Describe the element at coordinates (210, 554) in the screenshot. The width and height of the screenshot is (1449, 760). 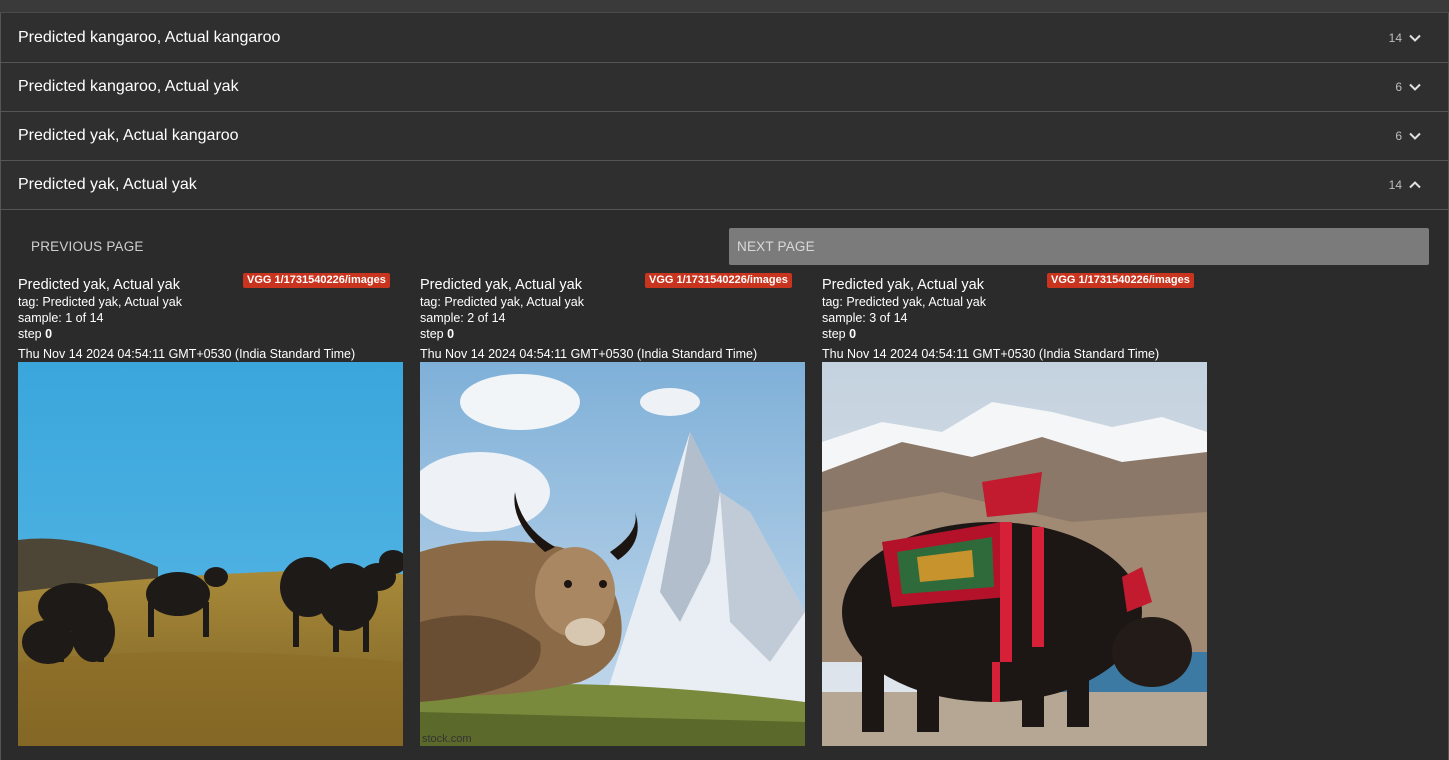
I see `yak-herd-image` at that location.